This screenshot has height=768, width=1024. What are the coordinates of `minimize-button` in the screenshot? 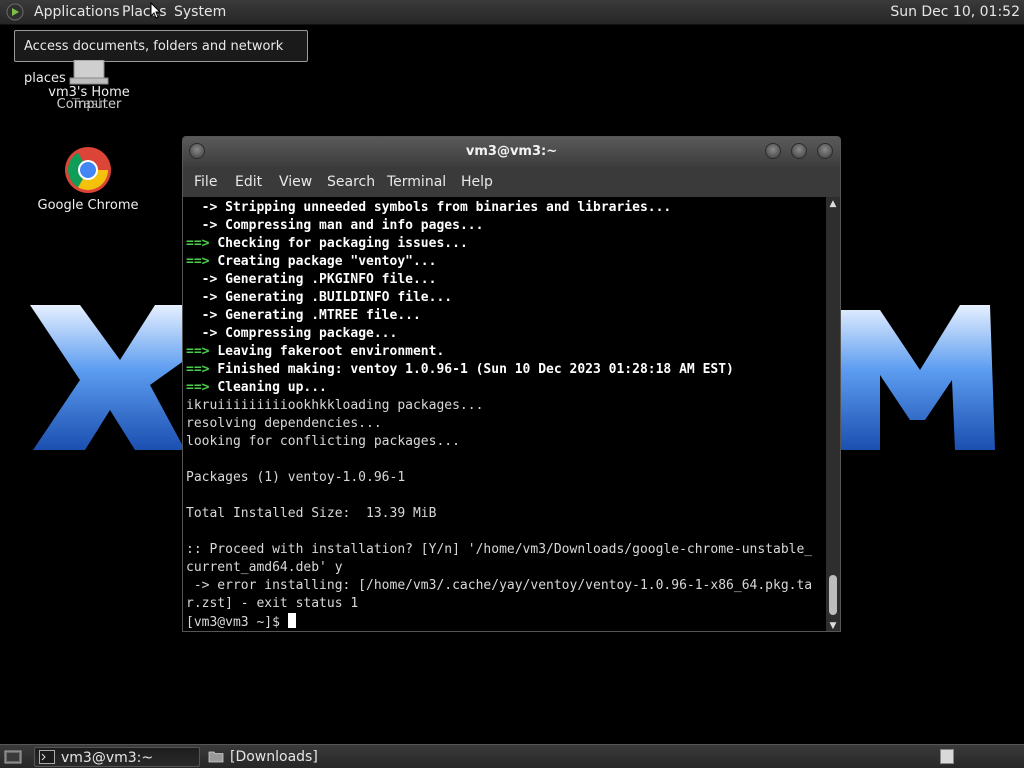 It's located at (773, 151).